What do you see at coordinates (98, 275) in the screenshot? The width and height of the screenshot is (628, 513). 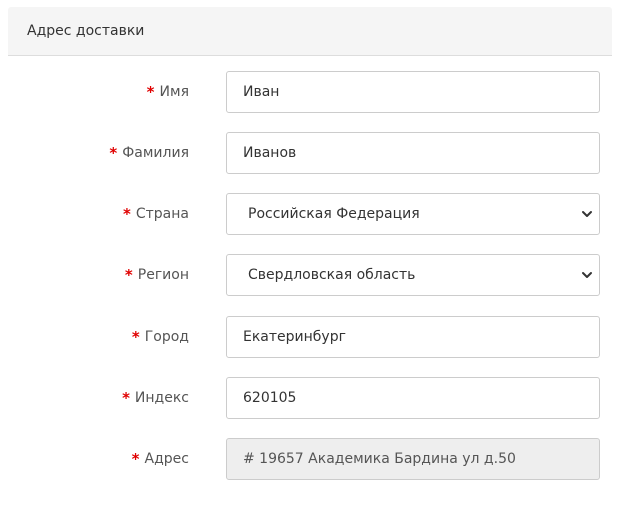 I see `region-label: * Регион` at bounding box center [98, 275].